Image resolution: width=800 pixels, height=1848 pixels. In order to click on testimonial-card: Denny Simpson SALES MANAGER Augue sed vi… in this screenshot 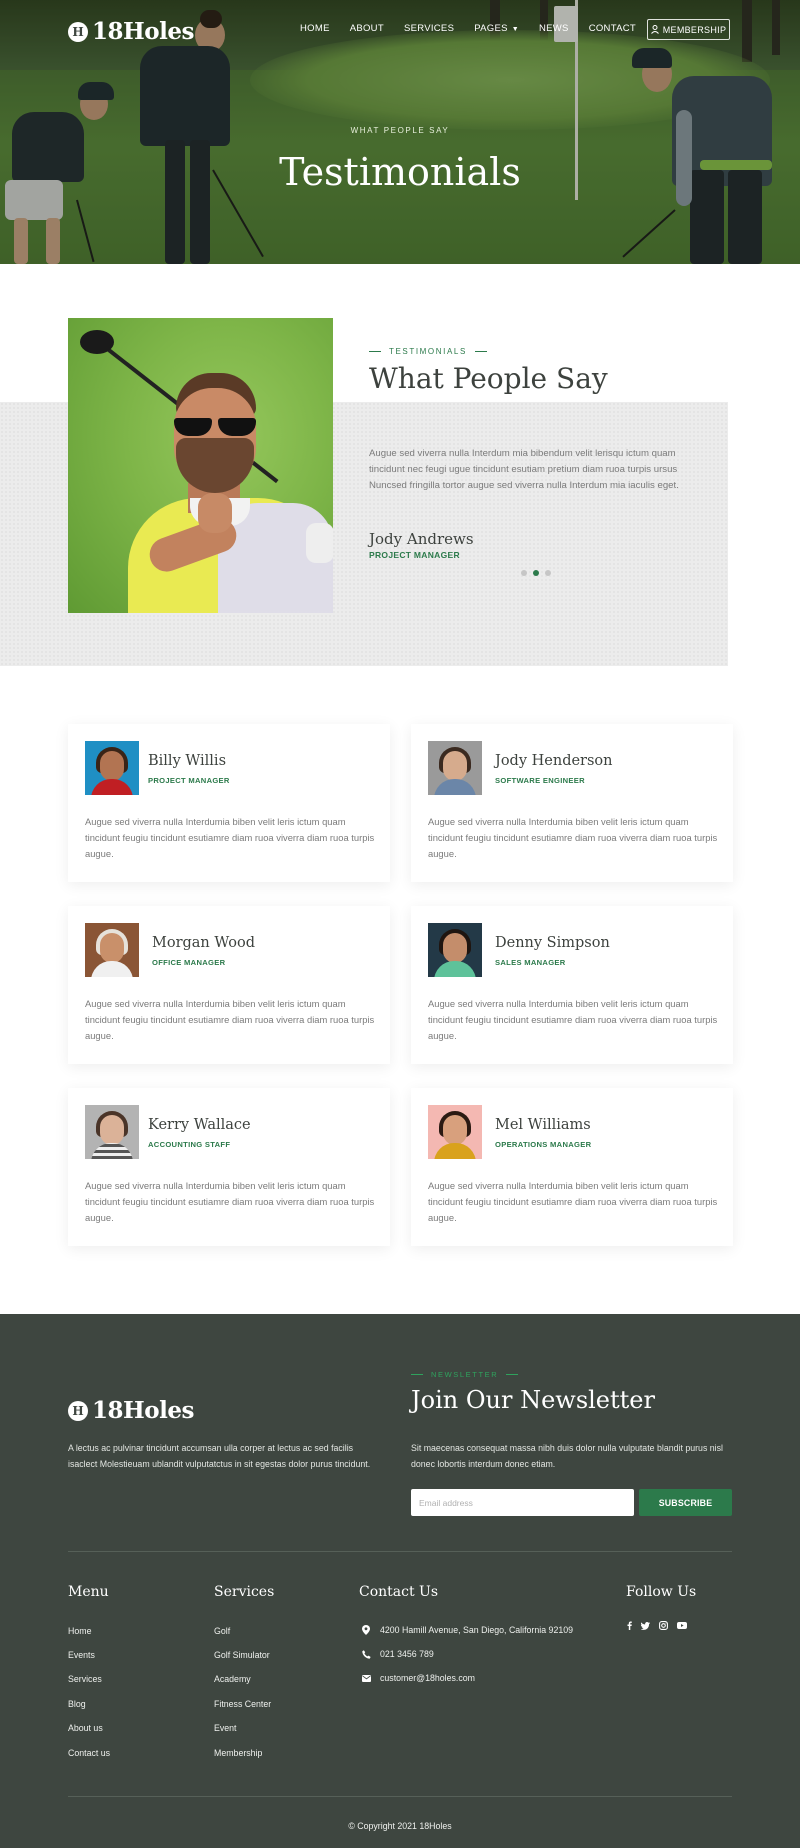, I will do `click(572, 985)`.